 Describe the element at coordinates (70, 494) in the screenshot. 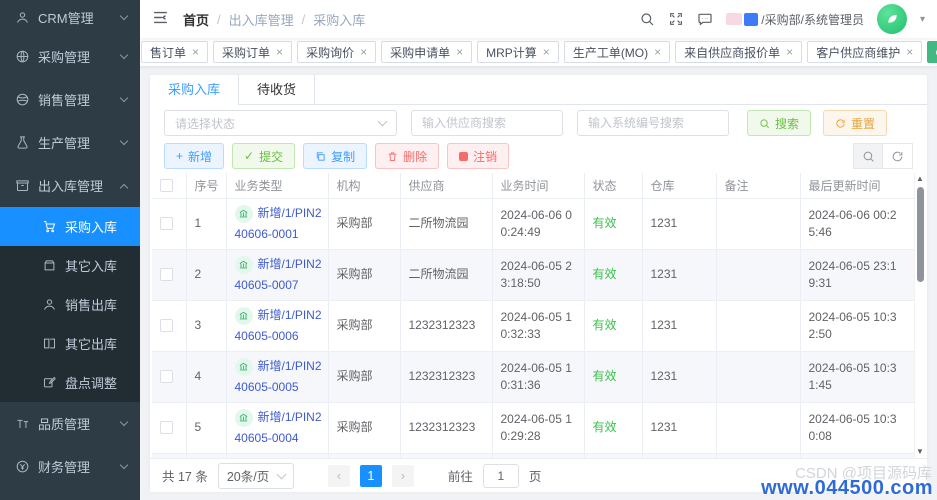

I see `sidebar-item-partial` at that location.